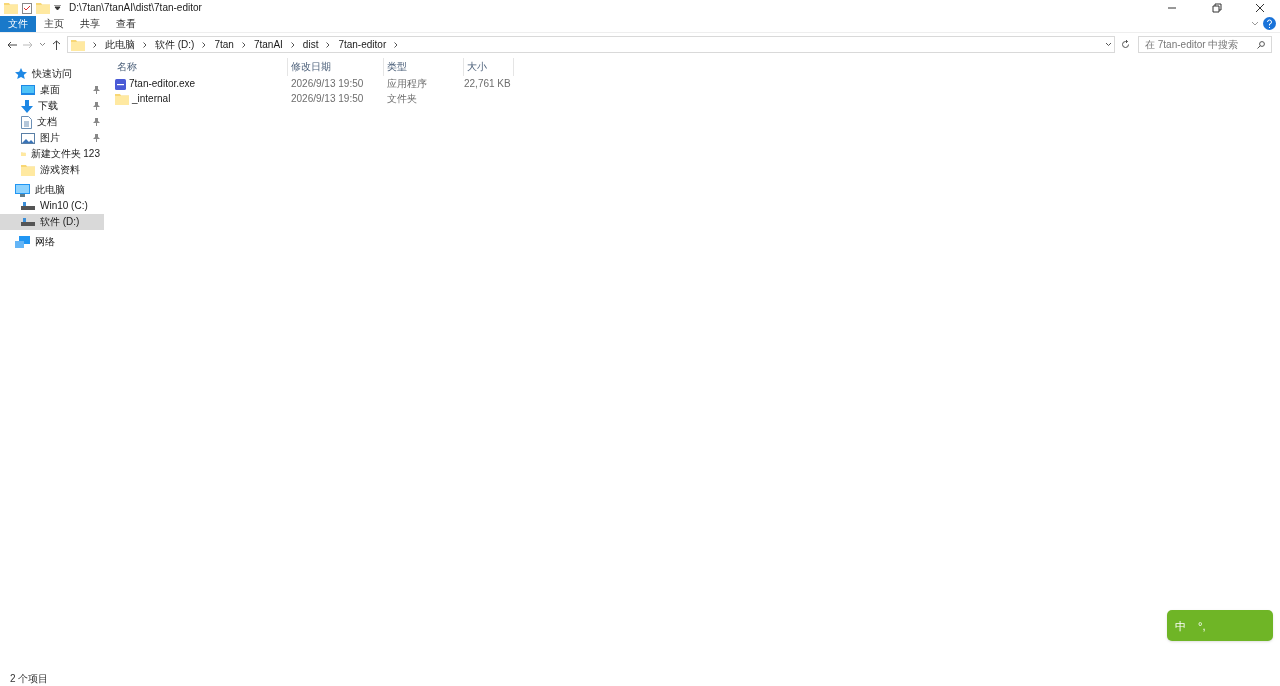  What do you see at coordinates (120, 84) in the screenshot?
I see `app-icon` at bounding box center [120, 84].